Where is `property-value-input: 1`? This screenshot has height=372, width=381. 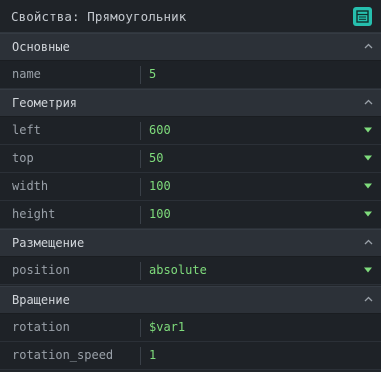
property-value-input: 1 is located at coordinates (249, 355).